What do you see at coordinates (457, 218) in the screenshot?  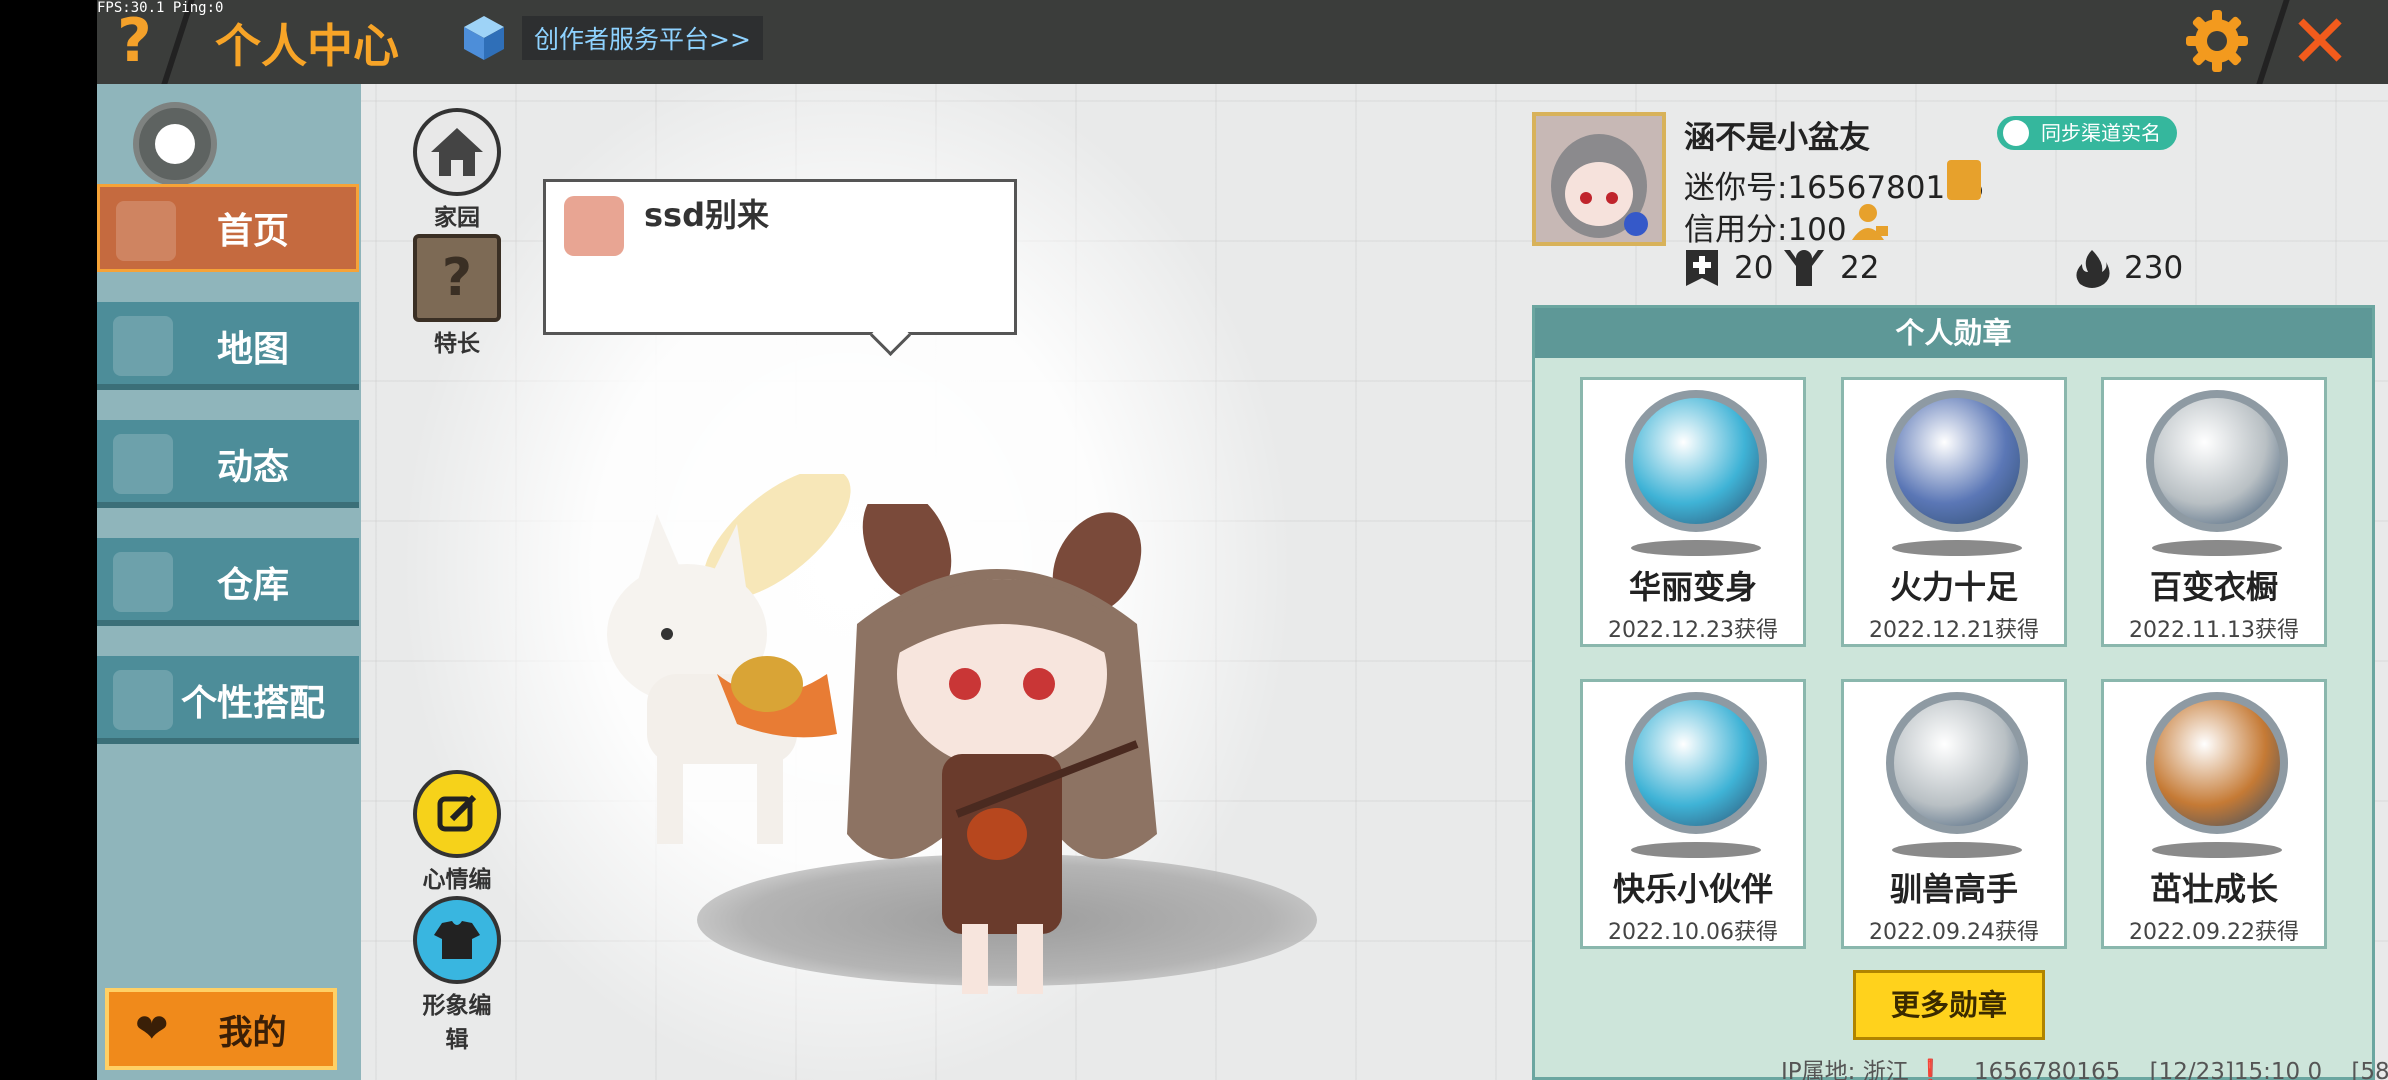 I see `home-label: 家园` at bounding box center [457, 218].